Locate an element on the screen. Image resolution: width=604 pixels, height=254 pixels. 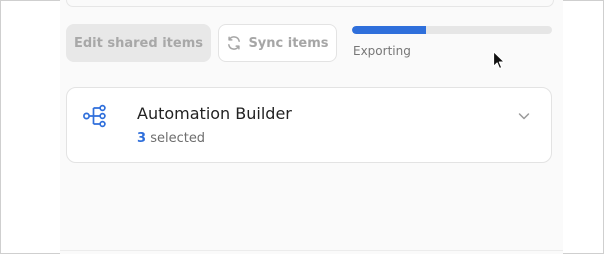
selected-suffix: selected is located at coordinates (178, 138).